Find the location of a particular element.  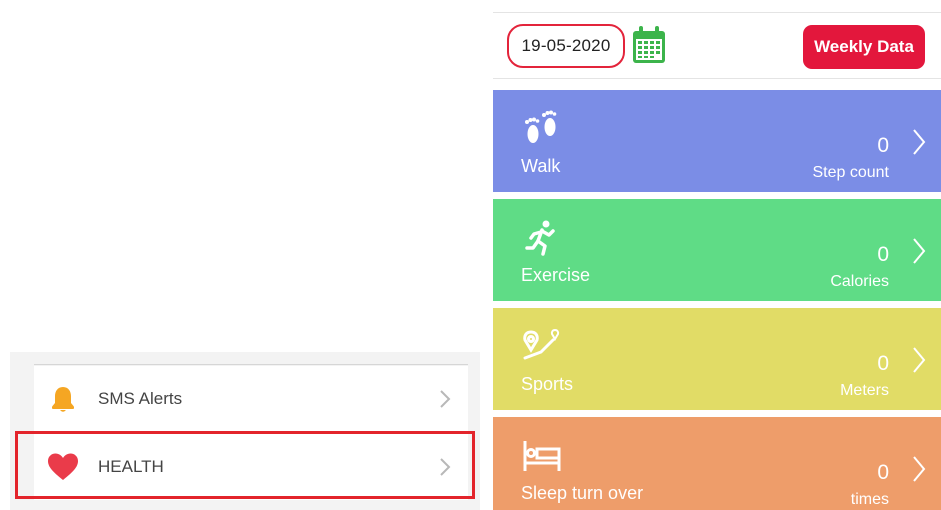

card-title: Sleep turn over is located at coordinates (582, 493).